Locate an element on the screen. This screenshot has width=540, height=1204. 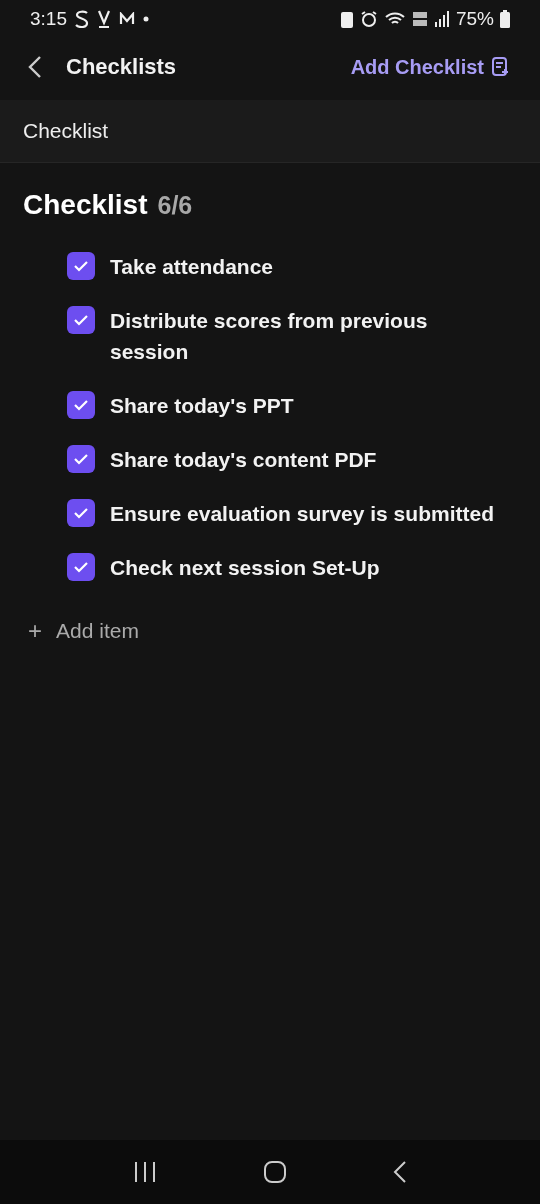
battery-icon is located at coordinates (505, 19).